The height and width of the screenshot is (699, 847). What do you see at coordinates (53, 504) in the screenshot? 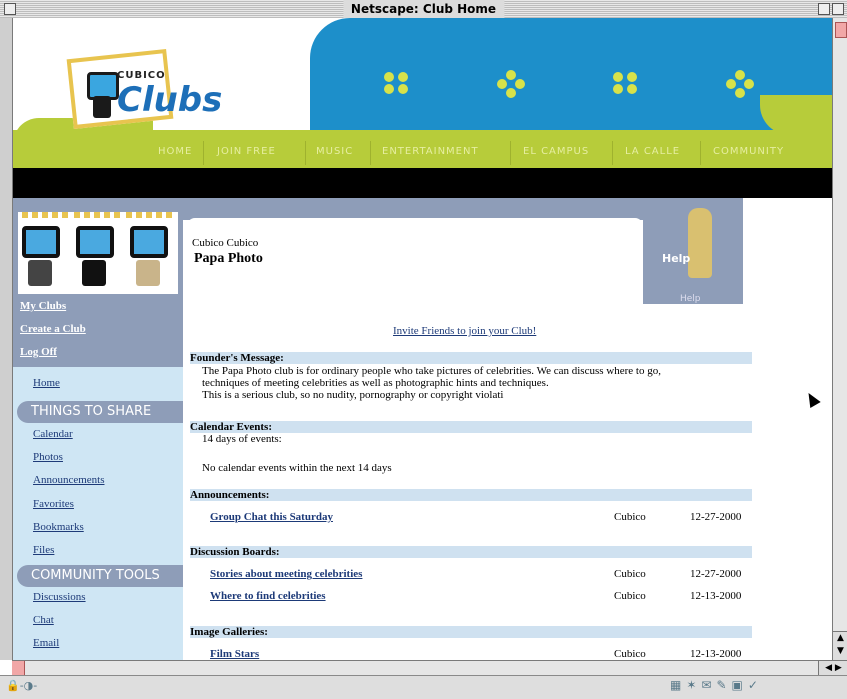
I see `link-favorites: Favorites` at bounding box center [53, 504].